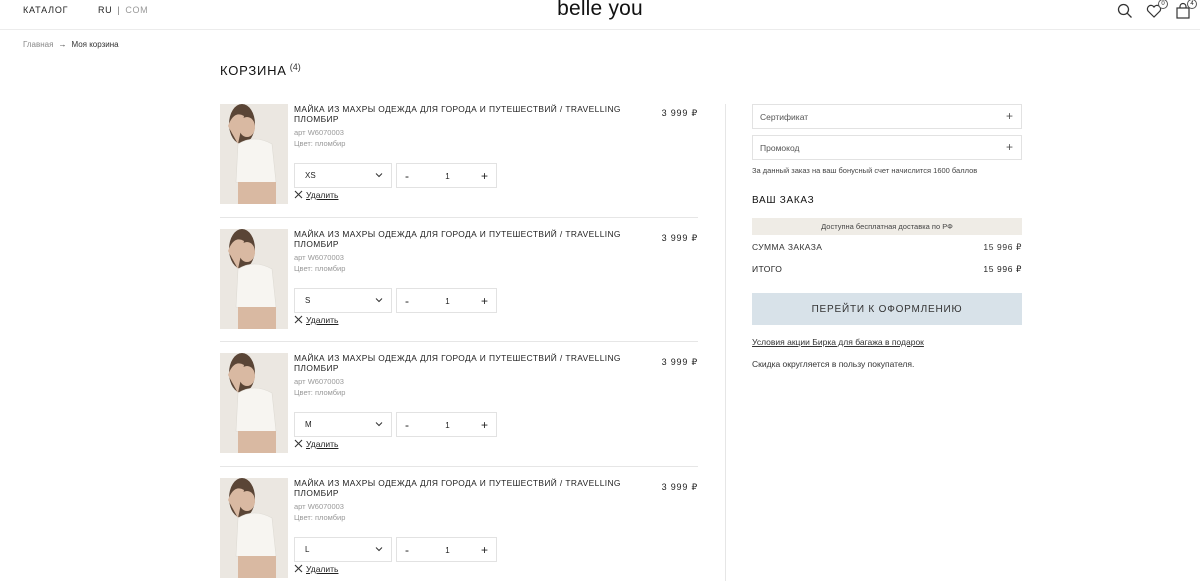  Describe the element at coordinates (784, 117) in the screenshot. I see `certificate-label: Сертификат` at that location.